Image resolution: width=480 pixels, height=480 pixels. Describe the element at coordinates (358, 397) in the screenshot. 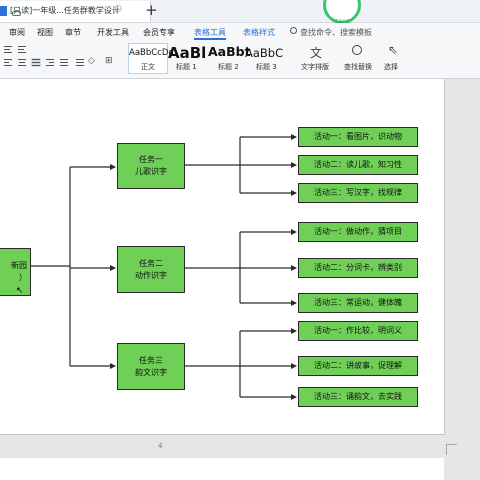

I see `activity-node-3-3: 活动三：诵韵文，去实践` at that location.